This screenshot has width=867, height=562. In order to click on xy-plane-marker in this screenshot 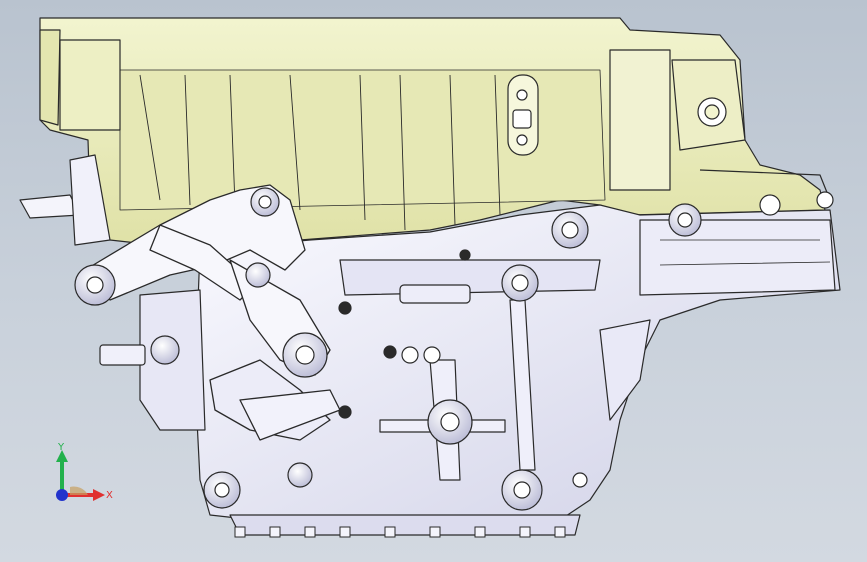, I will do `click(79, 490)`.